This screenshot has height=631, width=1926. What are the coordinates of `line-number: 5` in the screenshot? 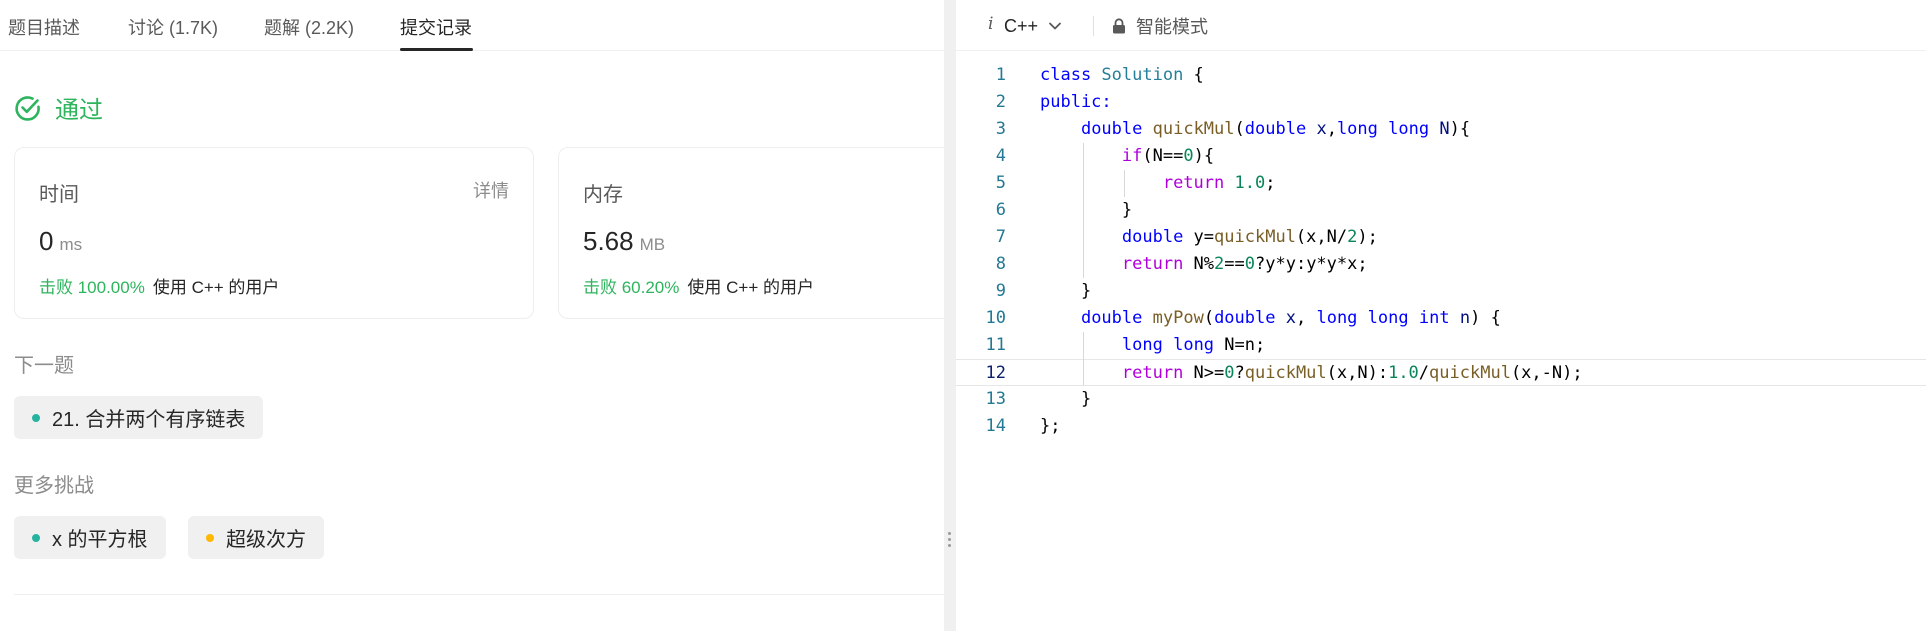 It's located at (1000, 183).